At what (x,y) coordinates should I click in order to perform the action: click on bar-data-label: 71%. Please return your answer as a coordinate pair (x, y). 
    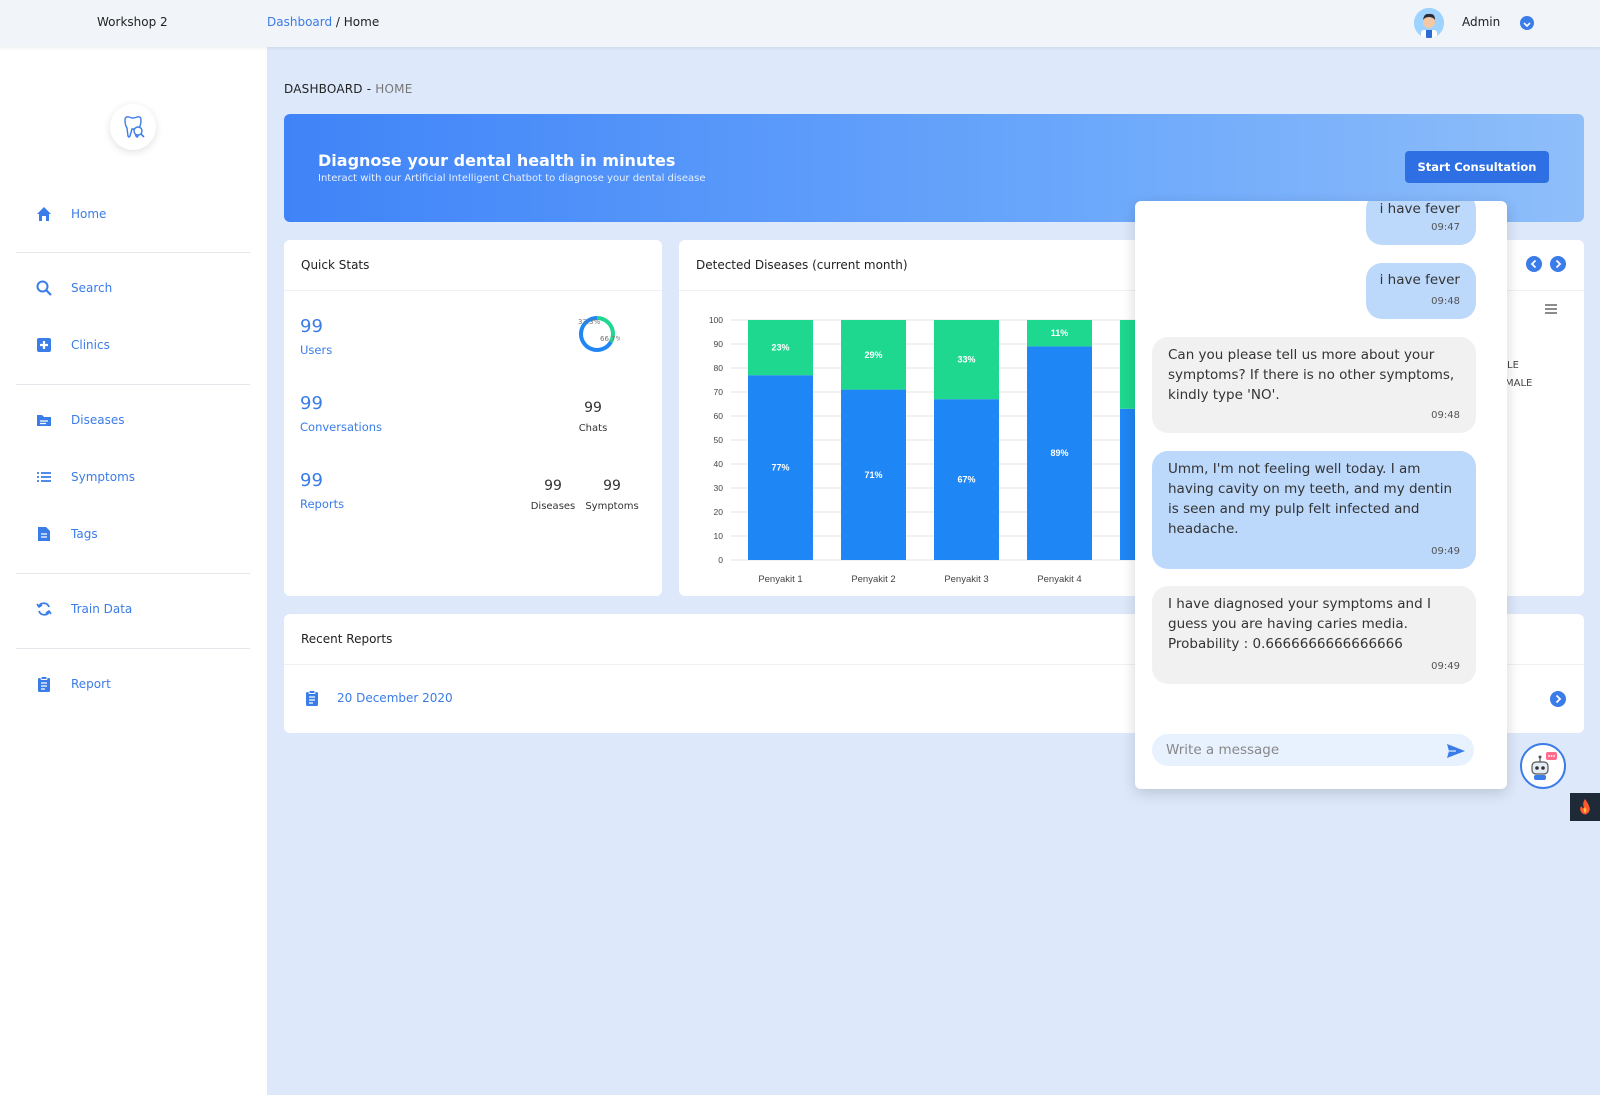
    Looking at the image, I should click on (873, 475).